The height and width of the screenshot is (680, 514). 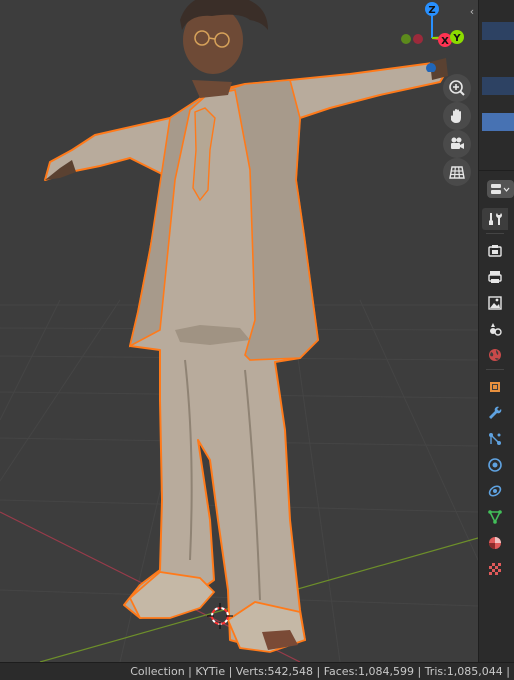 I want to click on render-icon, so click(x=495, y=251).